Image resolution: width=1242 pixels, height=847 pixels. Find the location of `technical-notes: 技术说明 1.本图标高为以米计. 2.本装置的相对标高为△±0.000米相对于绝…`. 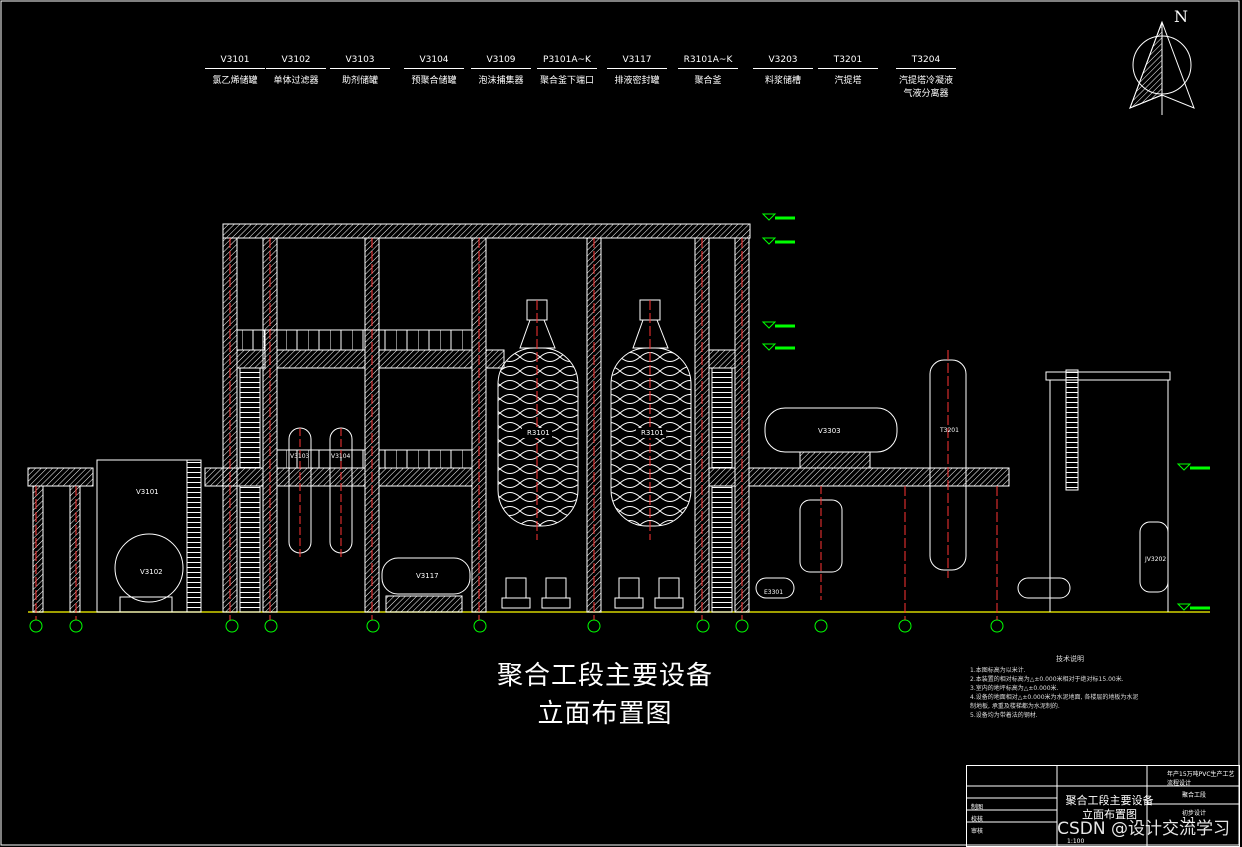

technical-notes: 技术说明 1.本图标高为以米计. 2.本装置的相对标高为△±0.000米相对于绝… is located at coordinates (1054, 687).